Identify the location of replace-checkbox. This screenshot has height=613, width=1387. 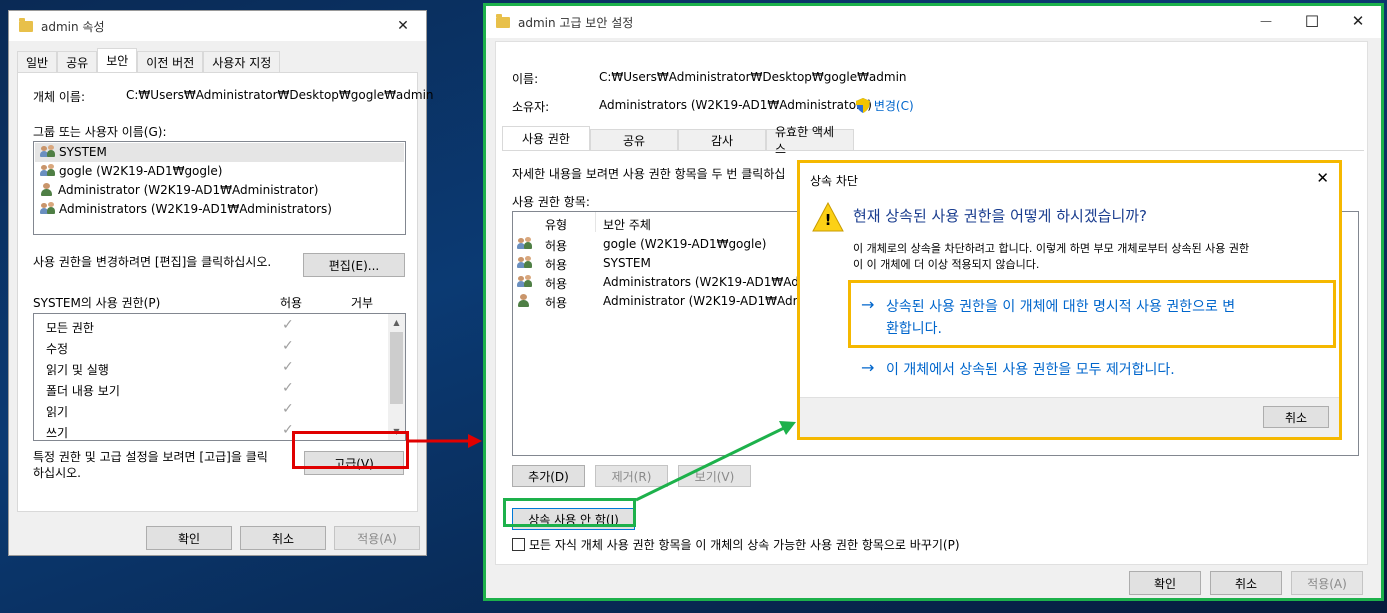
(518, 544).